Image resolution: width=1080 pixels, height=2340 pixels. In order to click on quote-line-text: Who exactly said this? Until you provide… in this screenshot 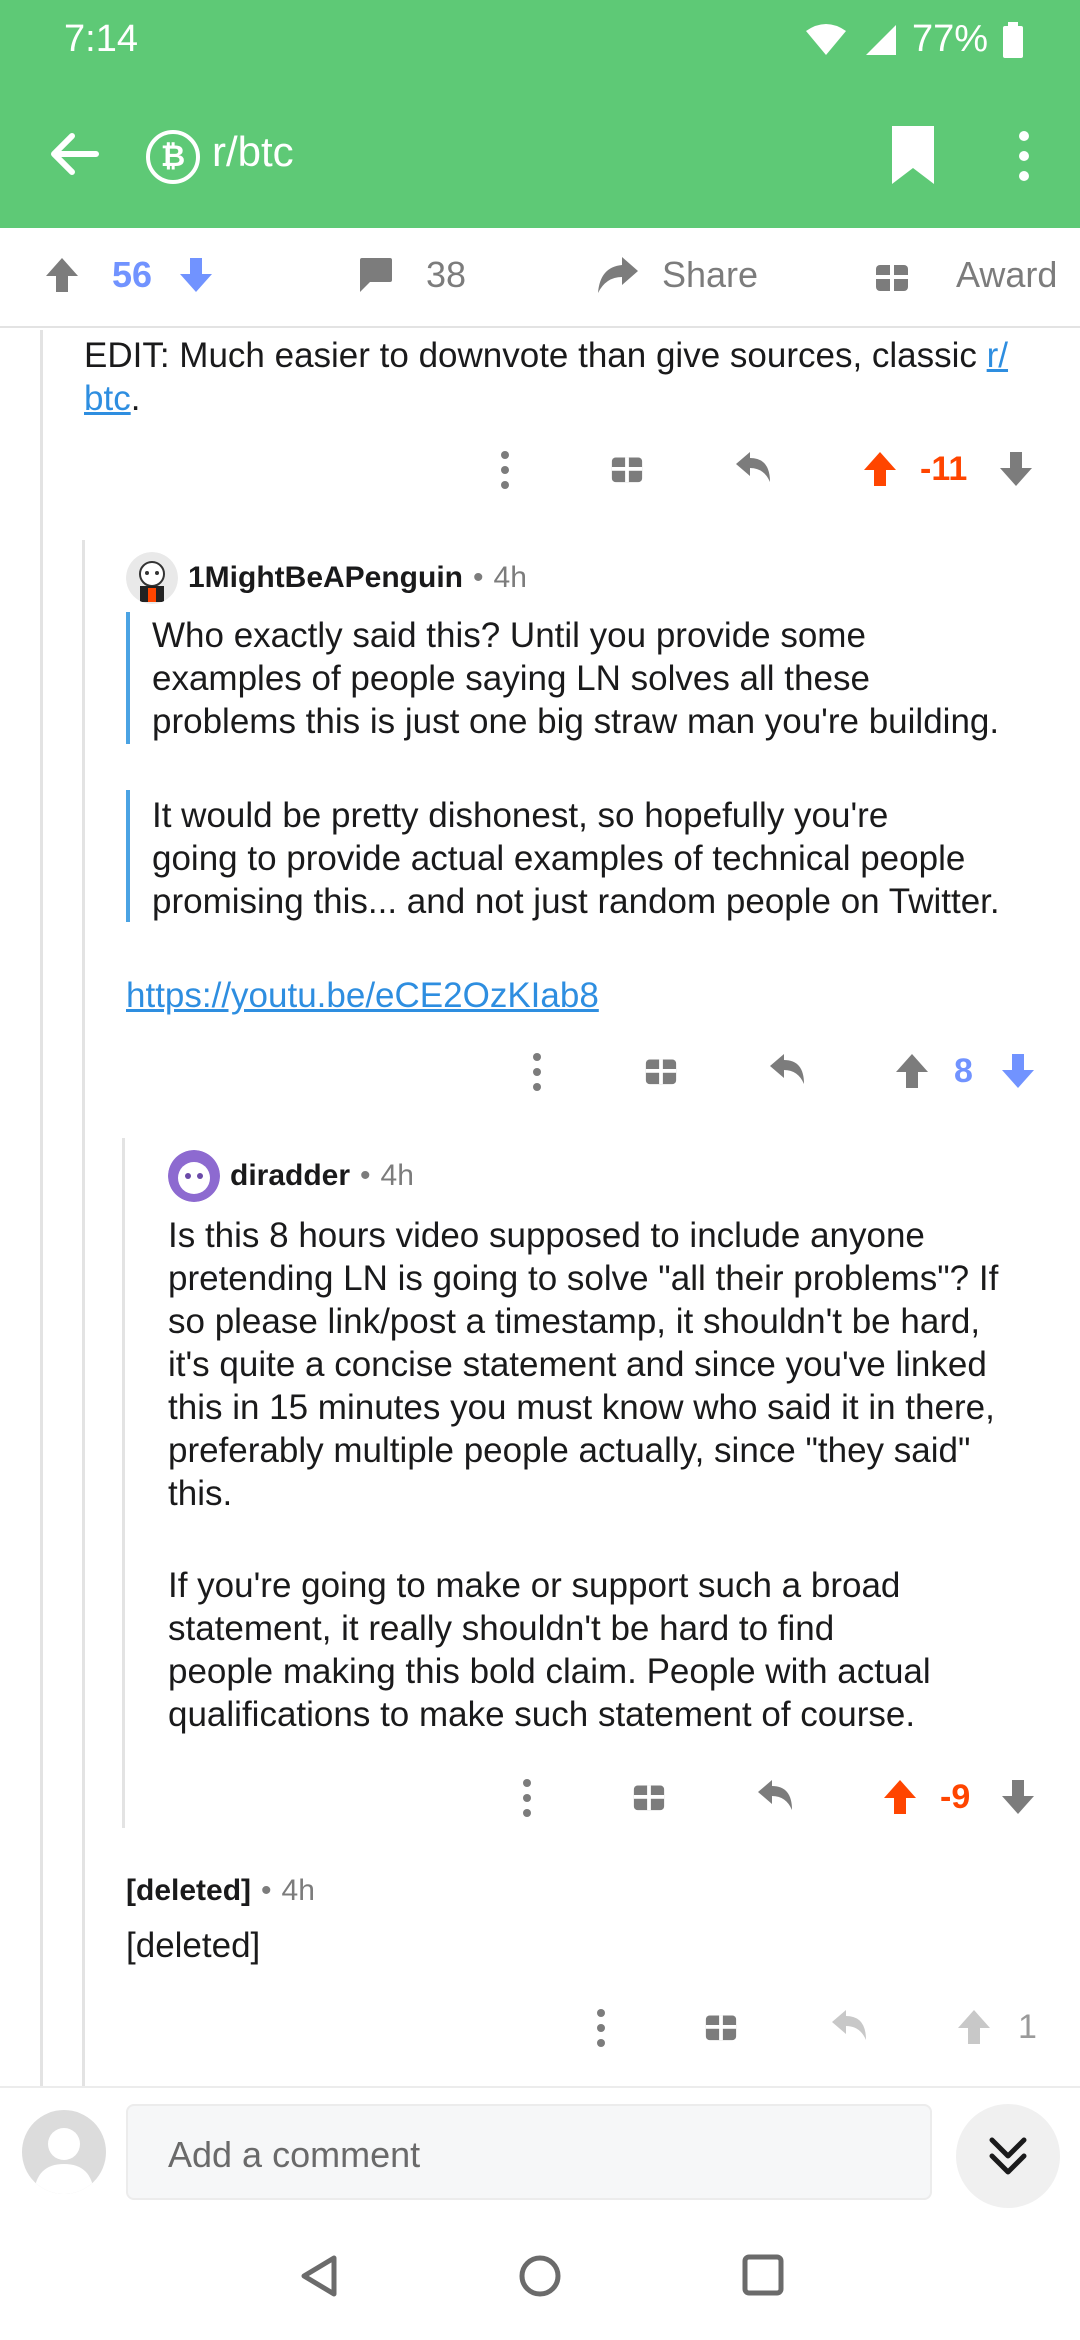, I will do `click(509, 635)`.